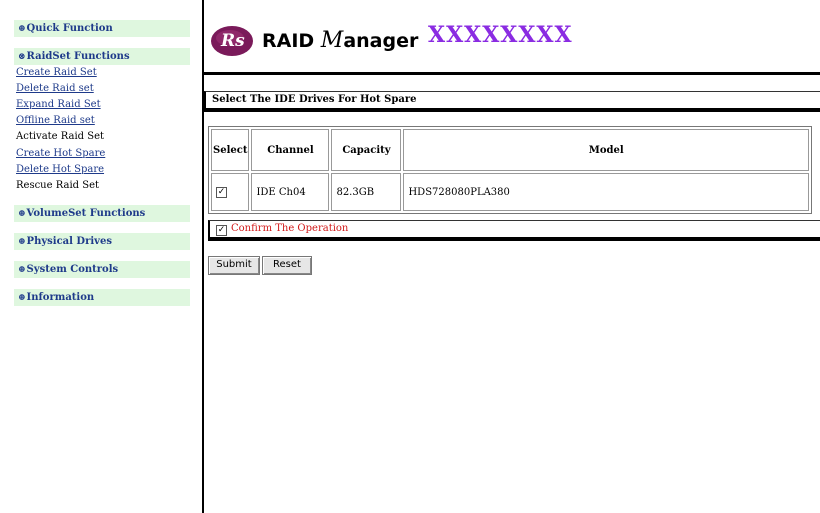  Describe the element at coordinates (221, 192) in the screenshot. I see `drive-select-checkbox: ✓` at that location.